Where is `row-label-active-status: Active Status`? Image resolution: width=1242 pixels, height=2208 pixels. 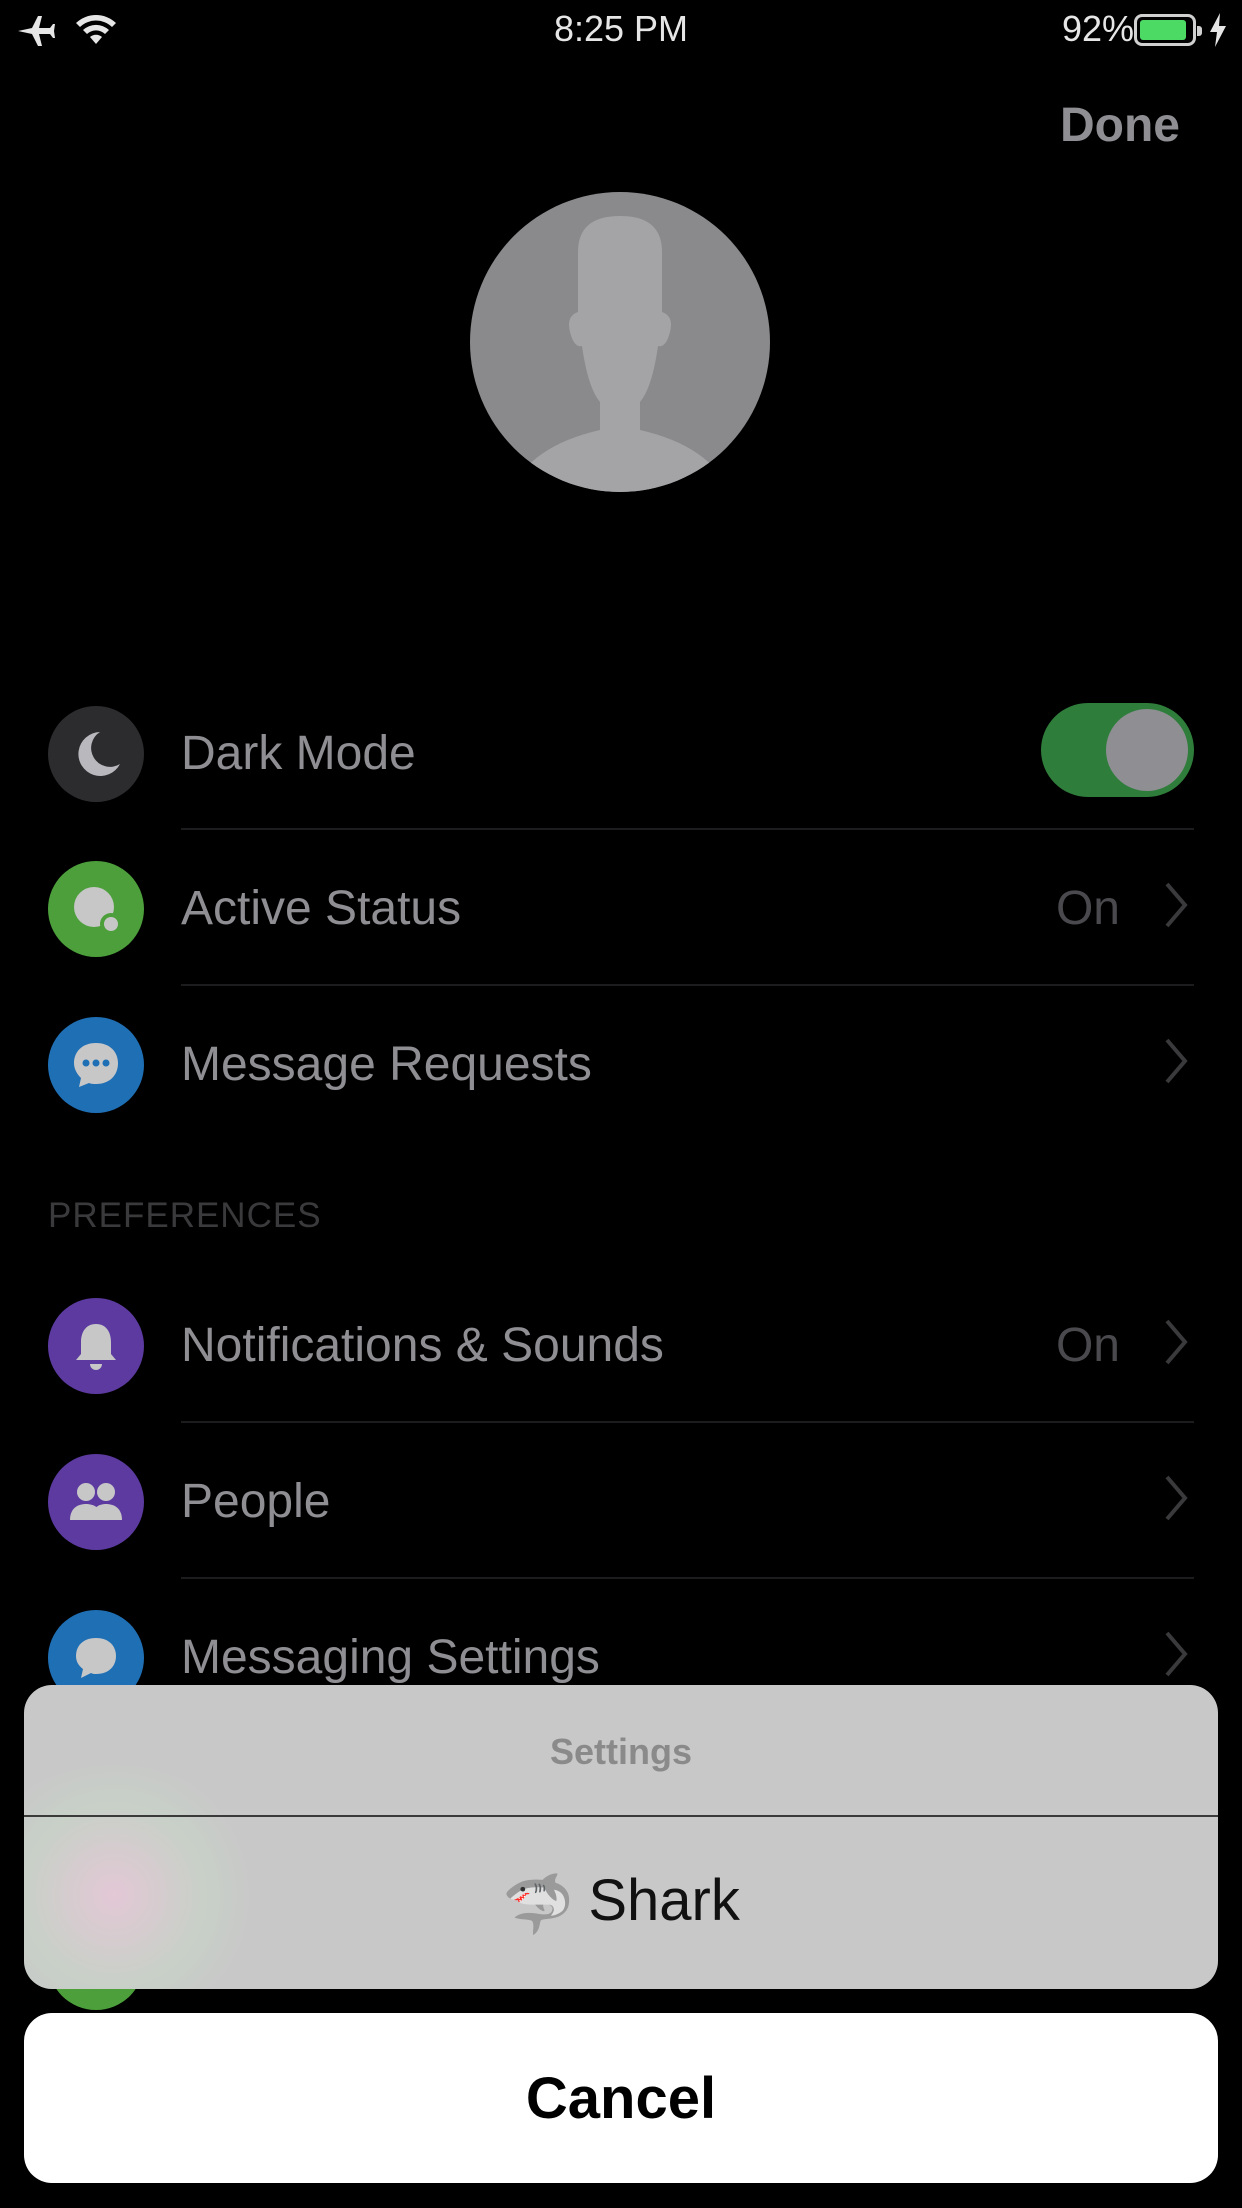
row-label-active-status: Active Status is located at coordinates (321, 908).